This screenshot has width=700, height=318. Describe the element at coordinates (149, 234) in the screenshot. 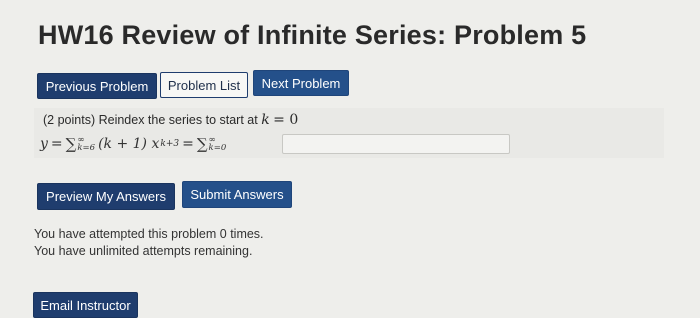

I see `attempts-count-text: You have attempted this problem 0 times.` at that location.